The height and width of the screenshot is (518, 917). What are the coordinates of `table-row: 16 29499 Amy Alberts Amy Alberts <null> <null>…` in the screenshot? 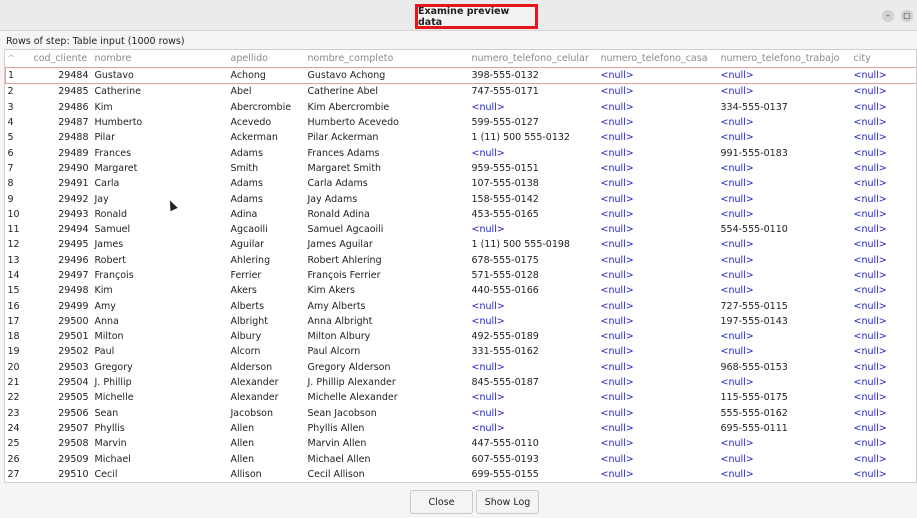 It's located at (461, 305).